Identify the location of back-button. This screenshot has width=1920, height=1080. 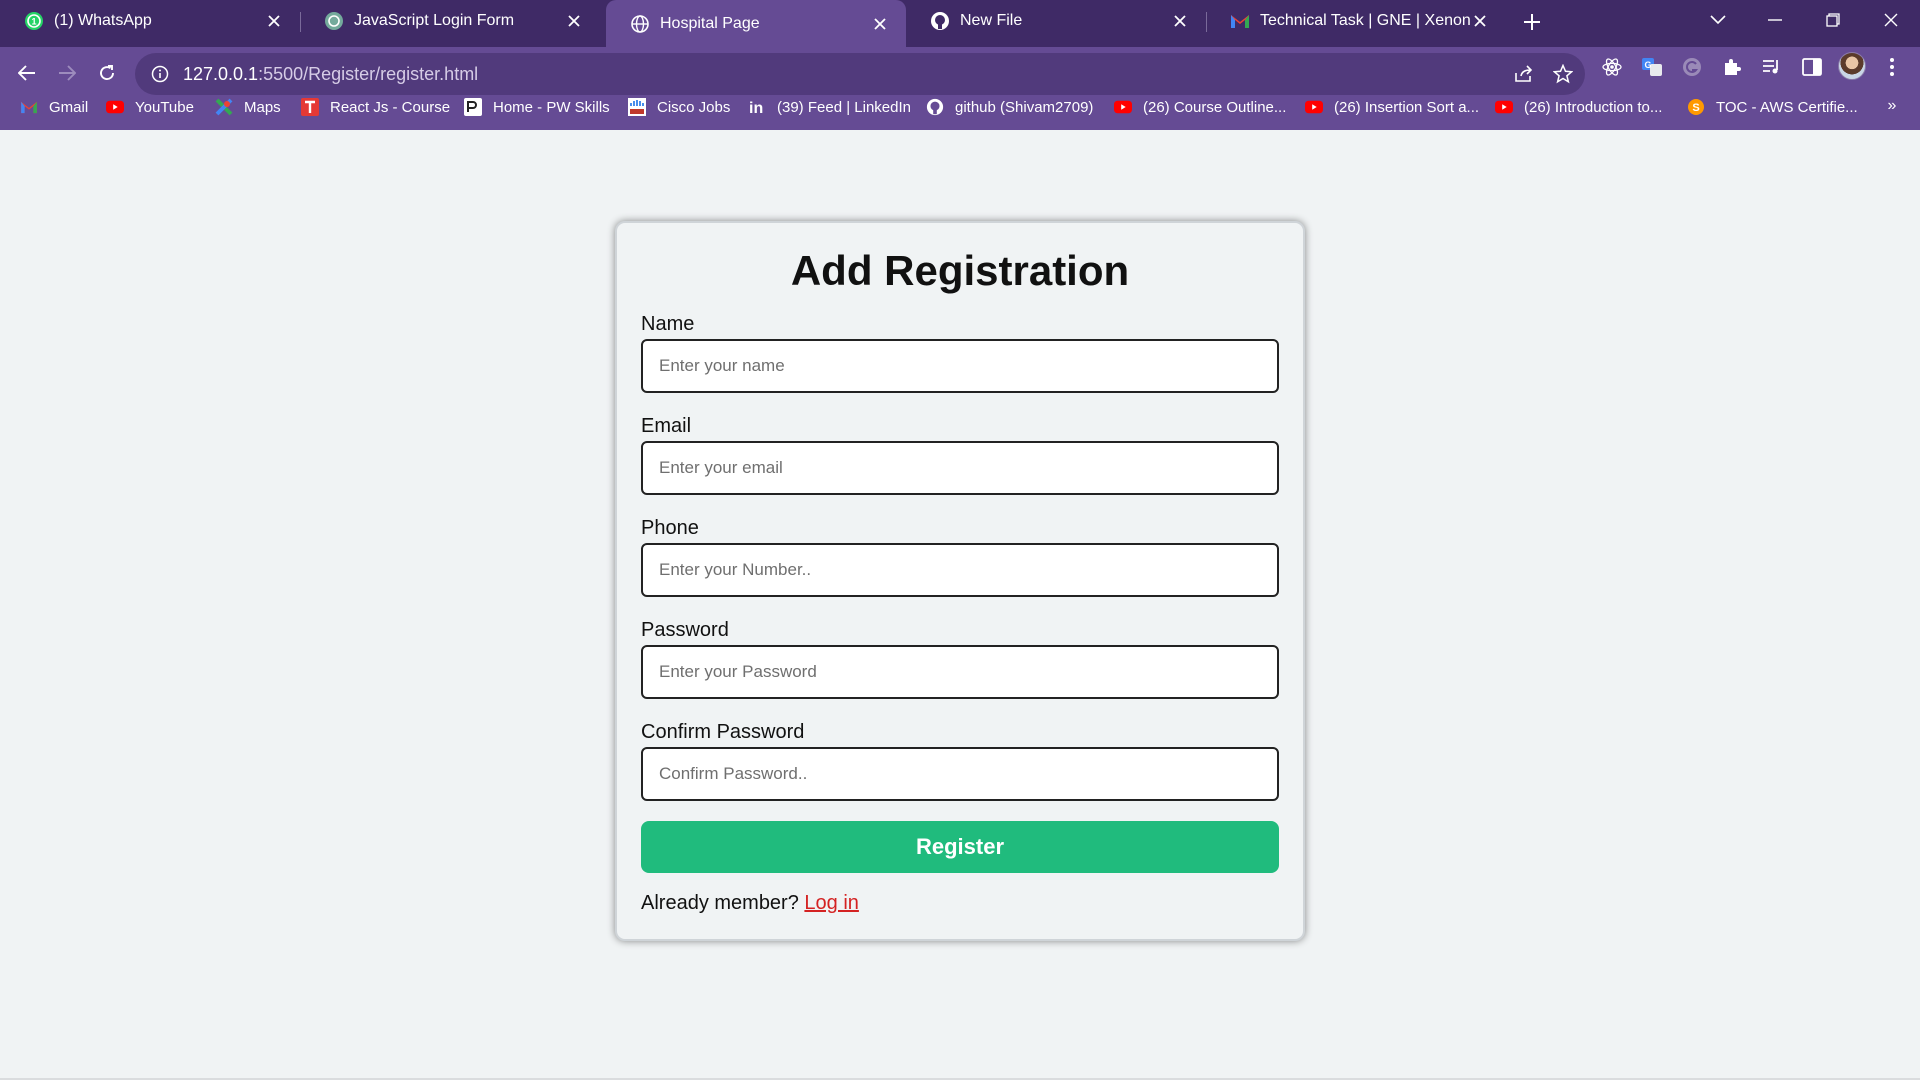
(27, 73).